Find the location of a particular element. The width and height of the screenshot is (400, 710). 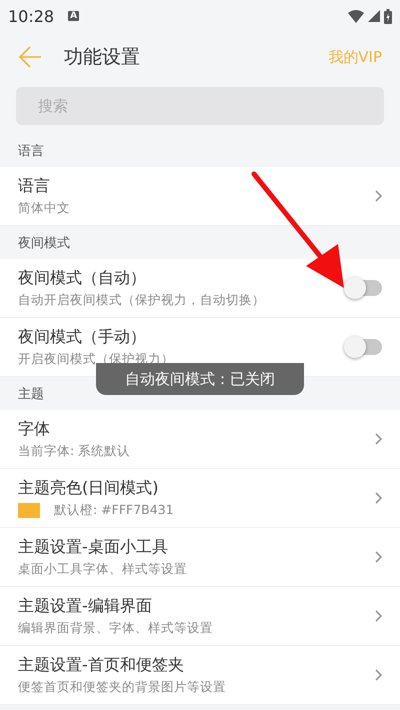

item-subtitle: 当前字体: 系统默认 is located at coordinates (74, 451).